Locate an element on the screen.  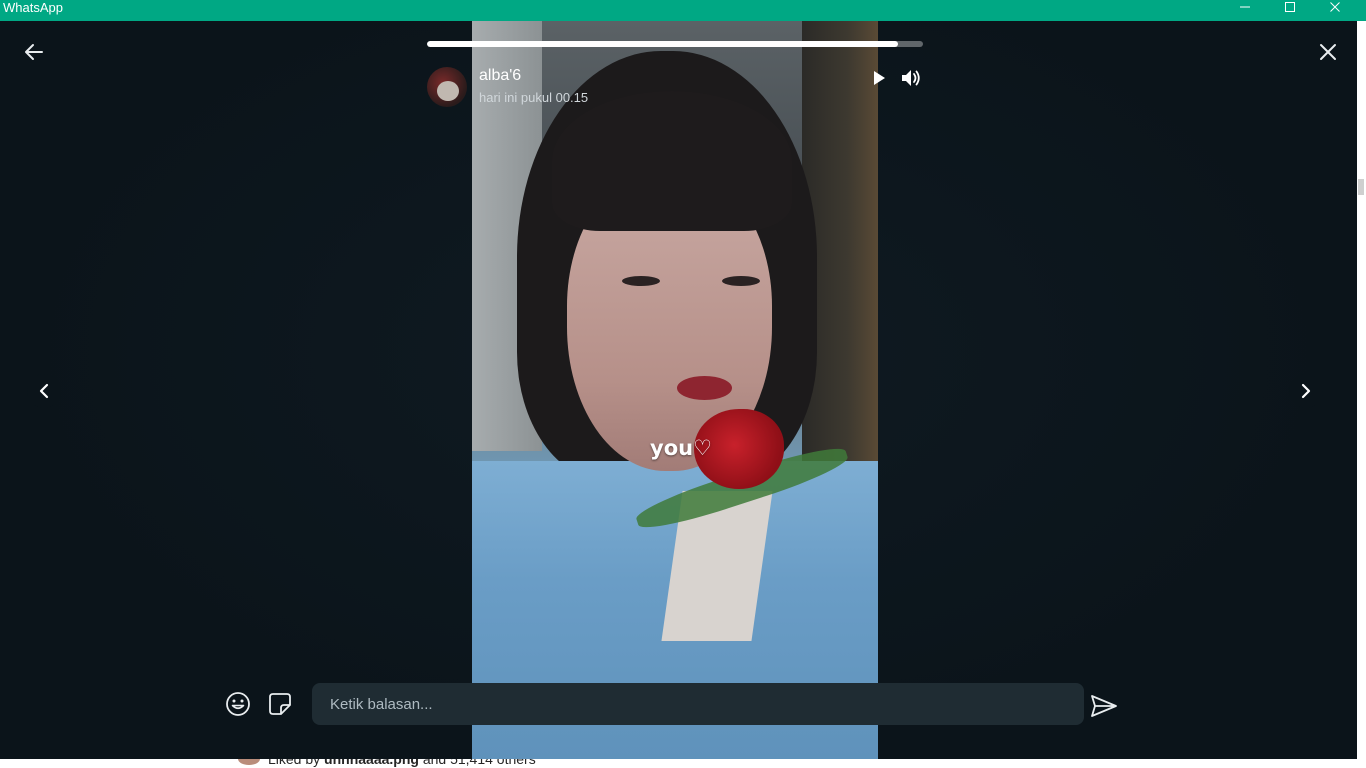
play-icon is located at coordinates (879, 78).